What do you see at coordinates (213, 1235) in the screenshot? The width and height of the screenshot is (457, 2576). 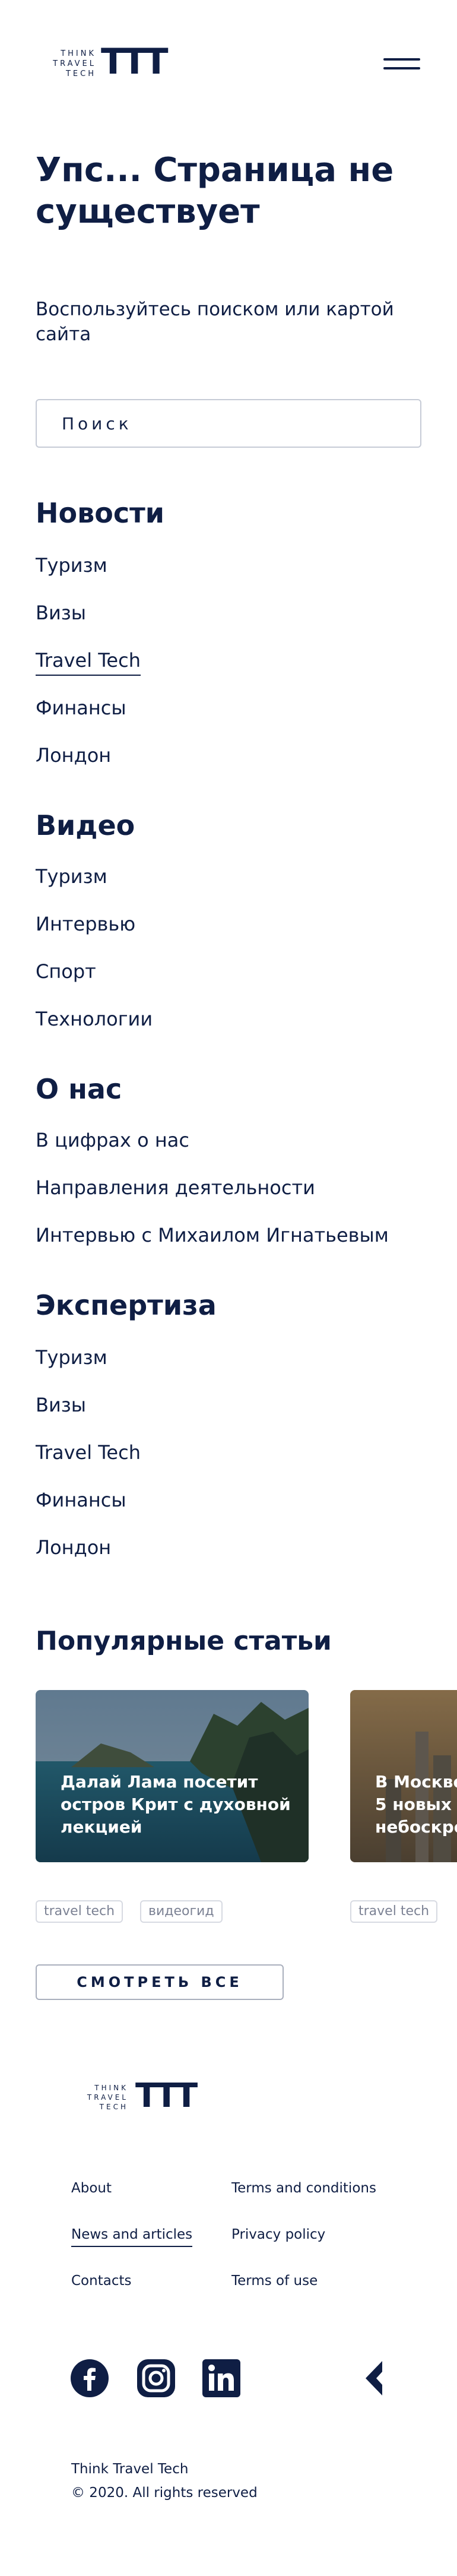 I see `nav-link: Интервью с Михаилом Игнатьевым` at bounding box center [213, 1235].